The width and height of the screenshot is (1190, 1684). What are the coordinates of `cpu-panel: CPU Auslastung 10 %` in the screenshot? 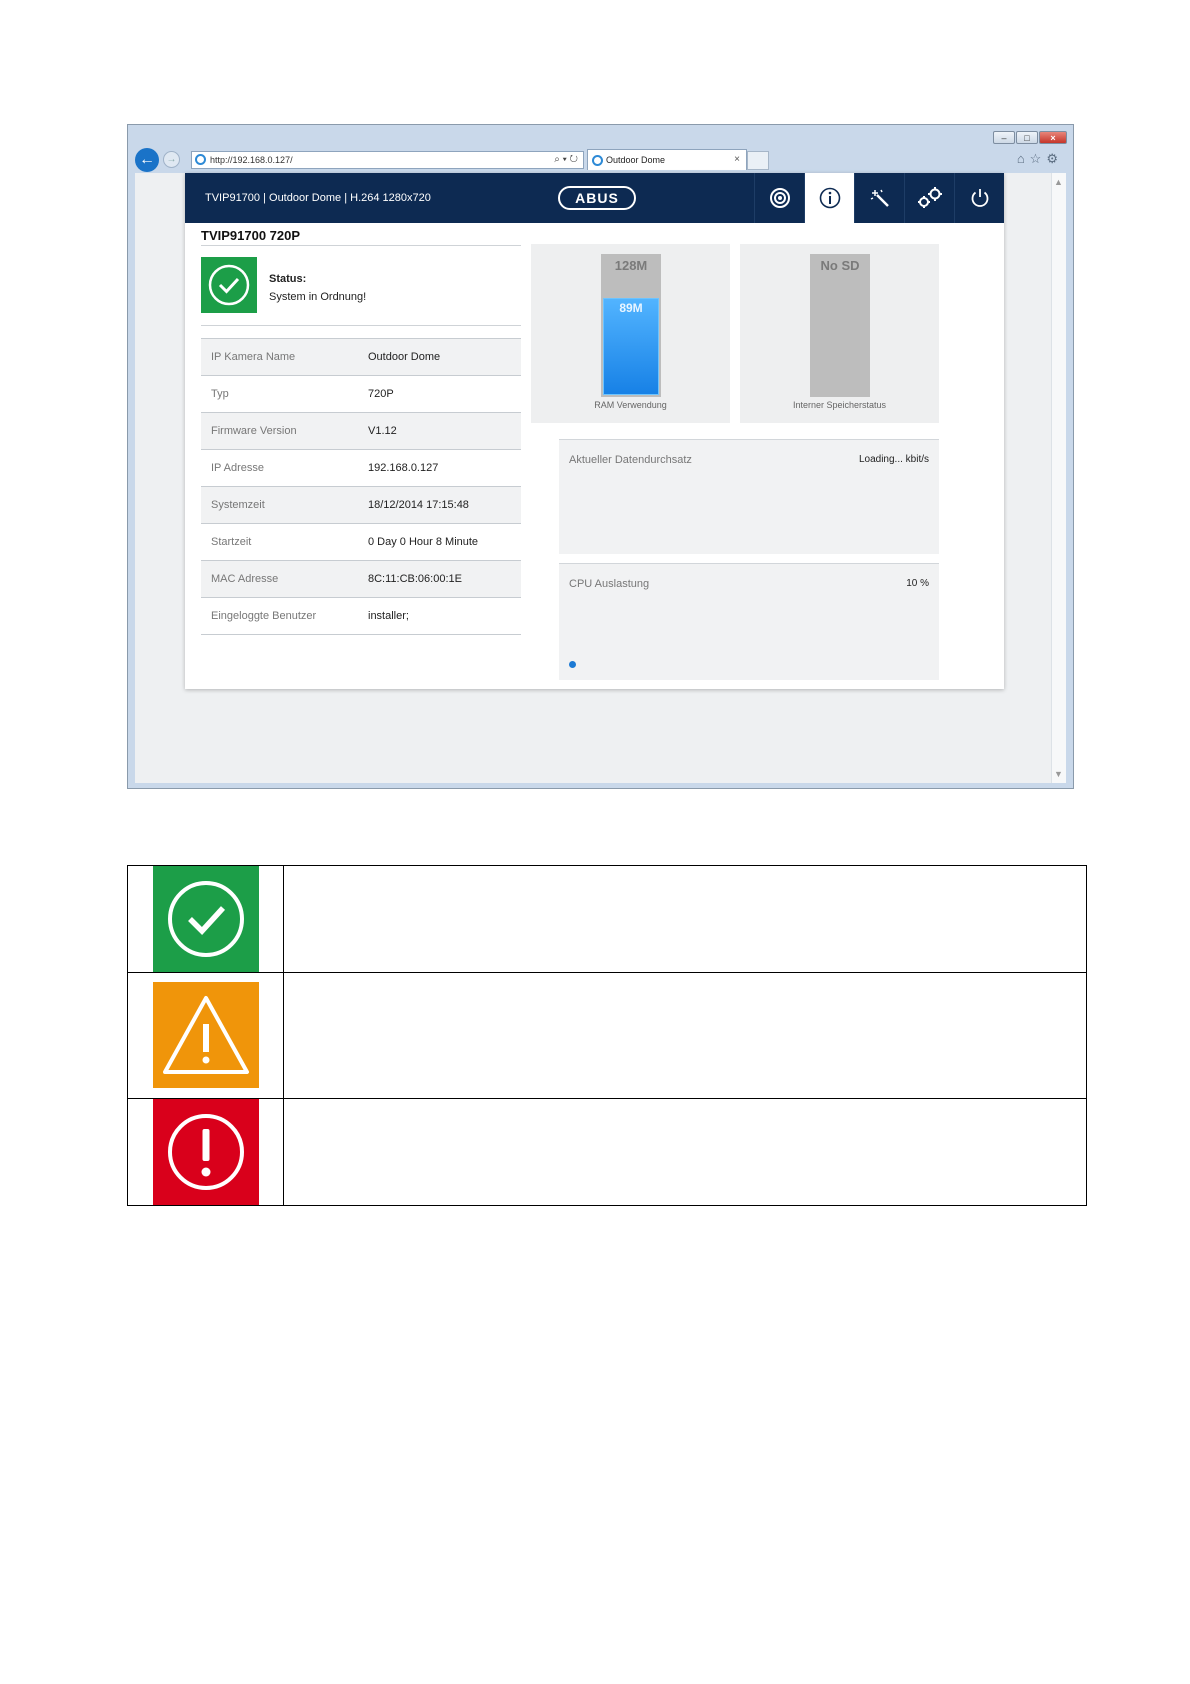 It's located at (749, 621).